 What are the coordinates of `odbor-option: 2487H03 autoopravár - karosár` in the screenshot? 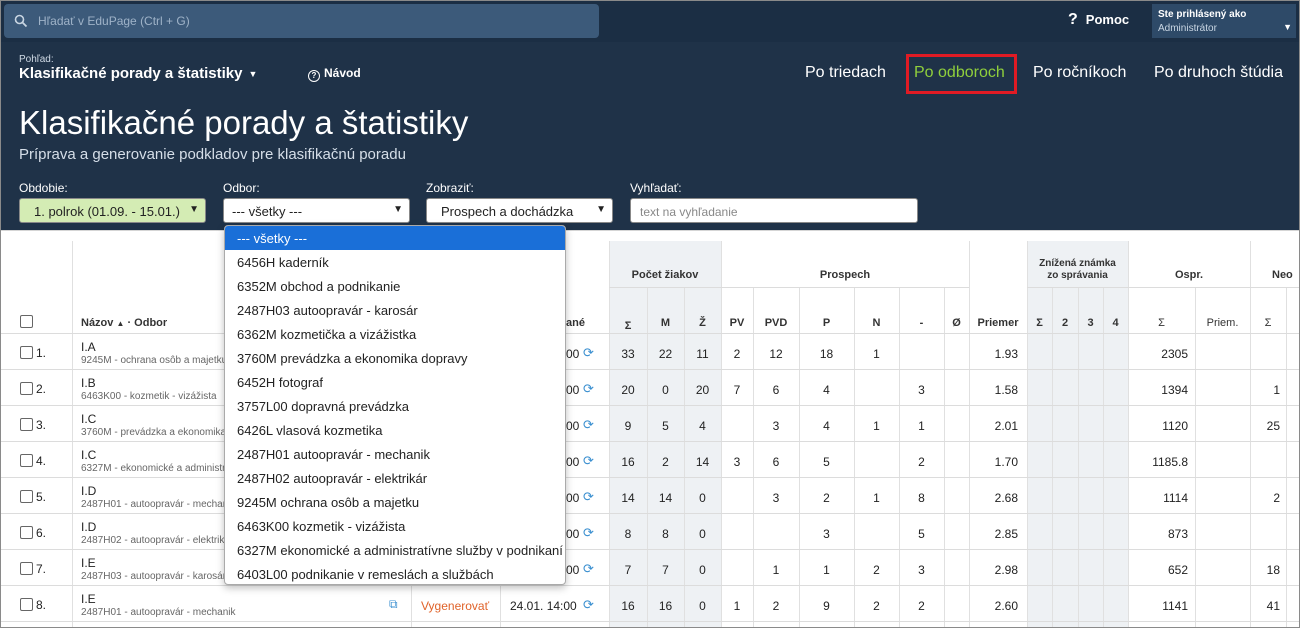 It's located at (395, 310).